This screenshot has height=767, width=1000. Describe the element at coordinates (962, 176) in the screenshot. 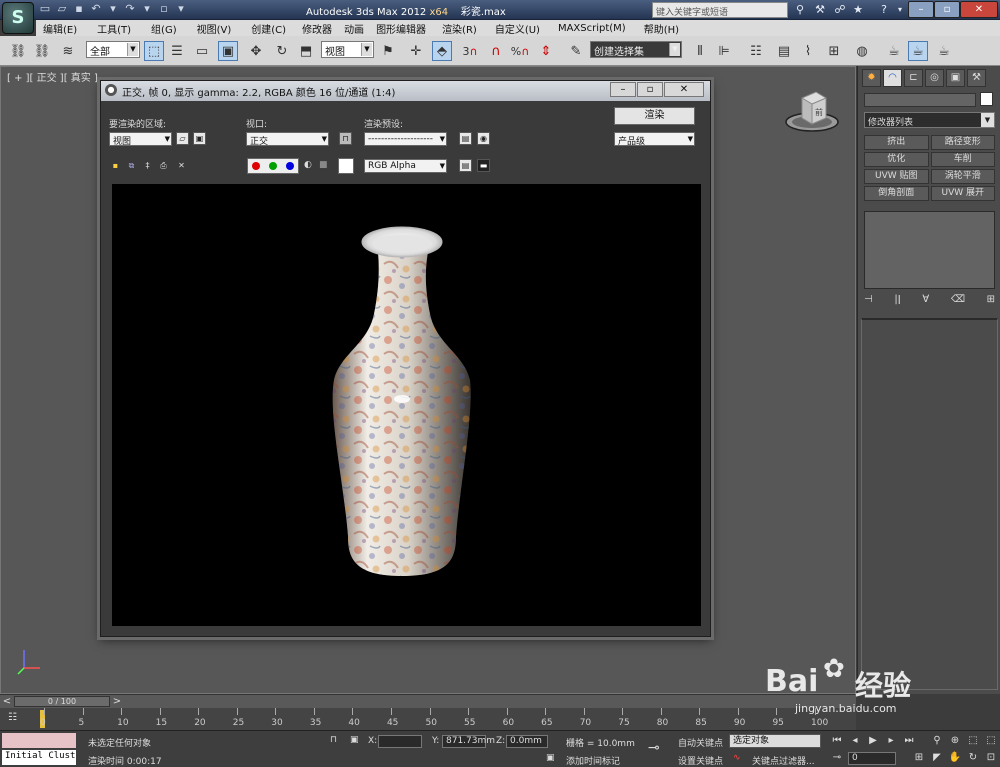

I see `turbosmooth-button: 涡轮平滑` at that location.